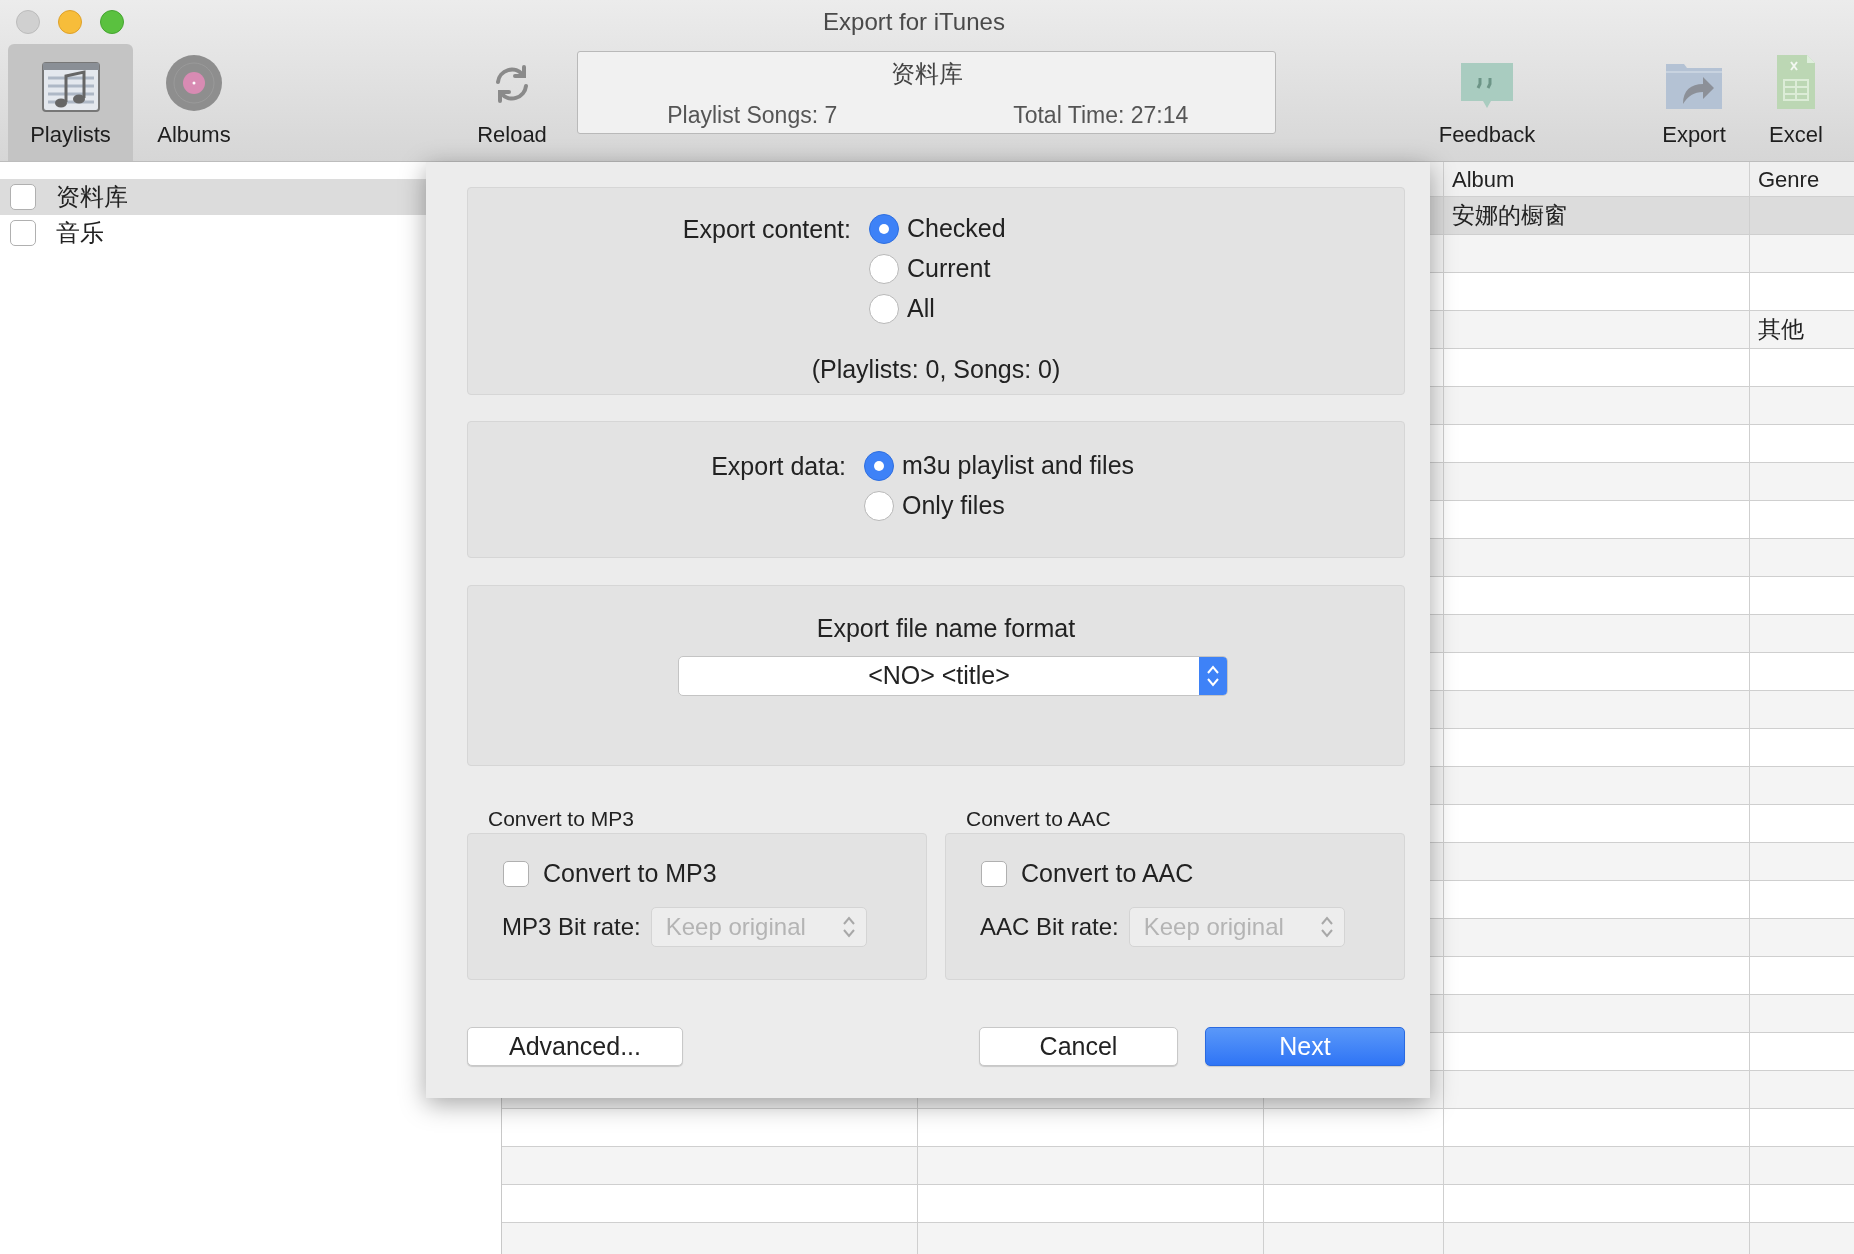 The width and height of the screenshot is (1854, 1254). I want to click on library-title: 资料库, so click(926, 73).